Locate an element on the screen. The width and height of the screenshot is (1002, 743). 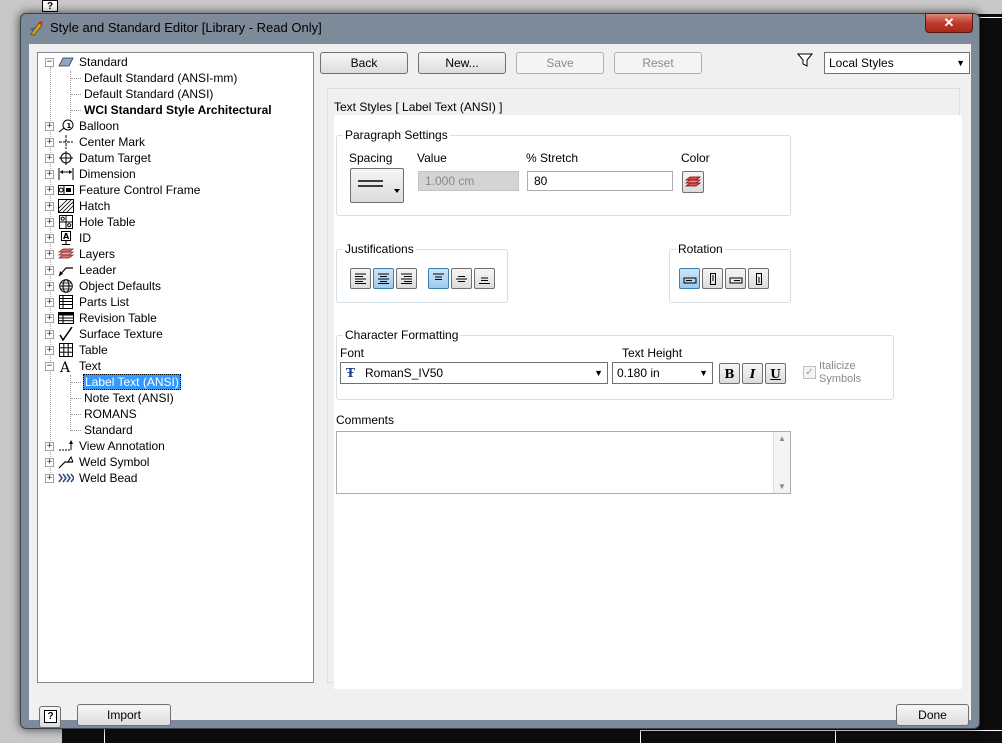
stretch-field: 80 is located at coordinates (600, 181).